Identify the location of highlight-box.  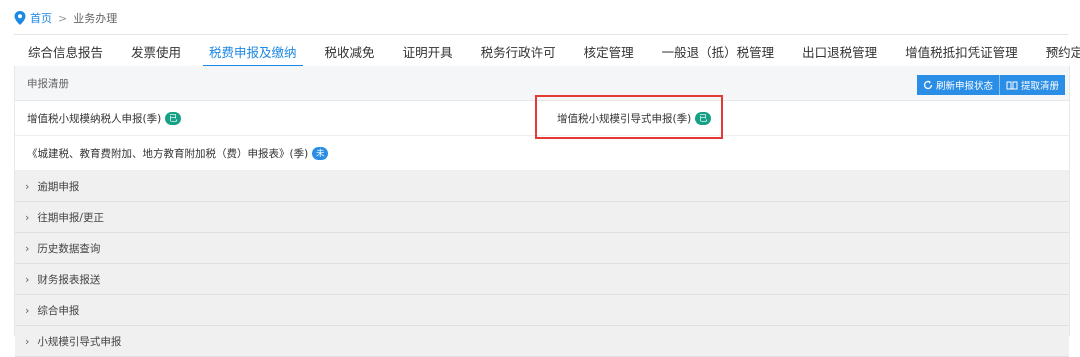
(629, 117).